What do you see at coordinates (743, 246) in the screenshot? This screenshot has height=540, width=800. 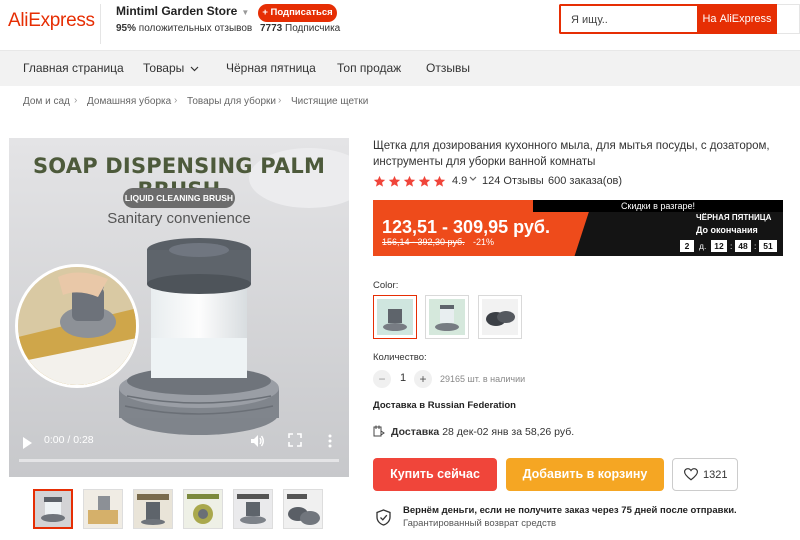 I see `countdown-minutes: 48` at bounding box center [743, 246].